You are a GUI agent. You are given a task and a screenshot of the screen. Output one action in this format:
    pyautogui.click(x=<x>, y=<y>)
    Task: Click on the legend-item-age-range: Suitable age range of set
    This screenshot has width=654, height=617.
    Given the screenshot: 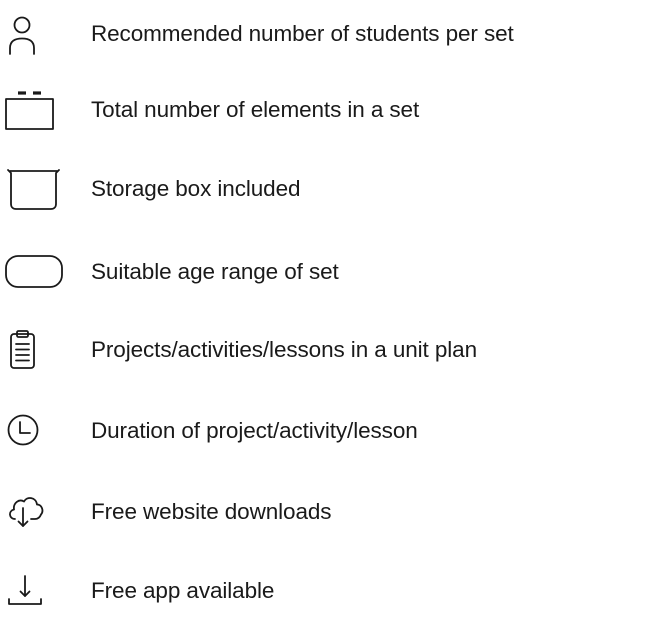 What is the action you would take?
    pyautogui.click(x=327, y=272)
    